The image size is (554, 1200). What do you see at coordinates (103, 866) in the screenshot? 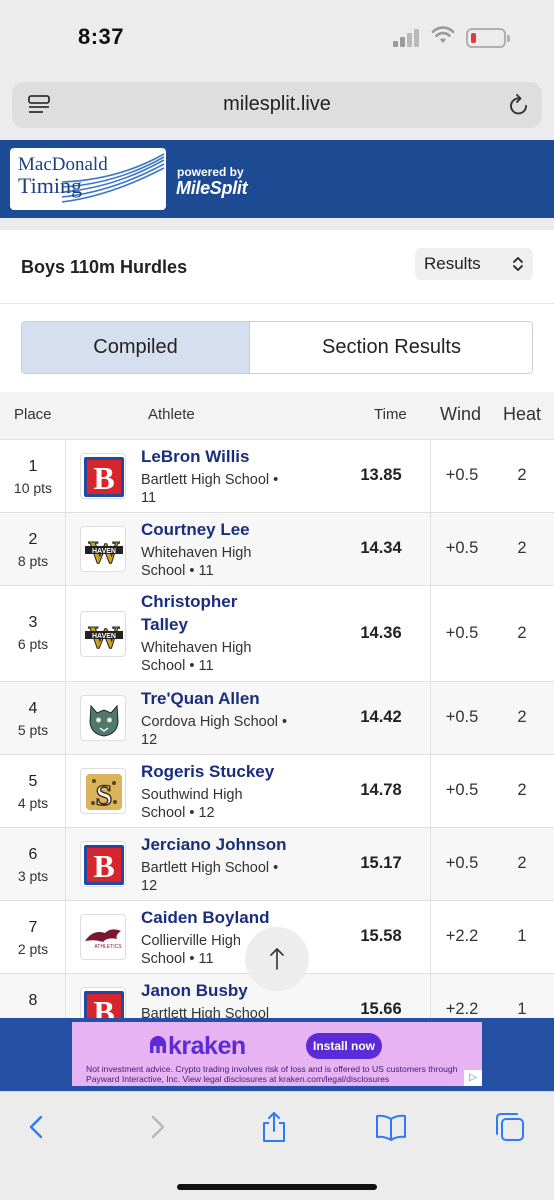
I see `svg-text: B` at bounding box center [103, 866].